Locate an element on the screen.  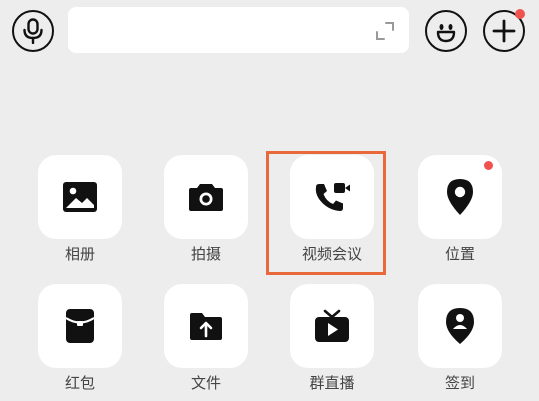
album-button is located at coordinates (80, 197).